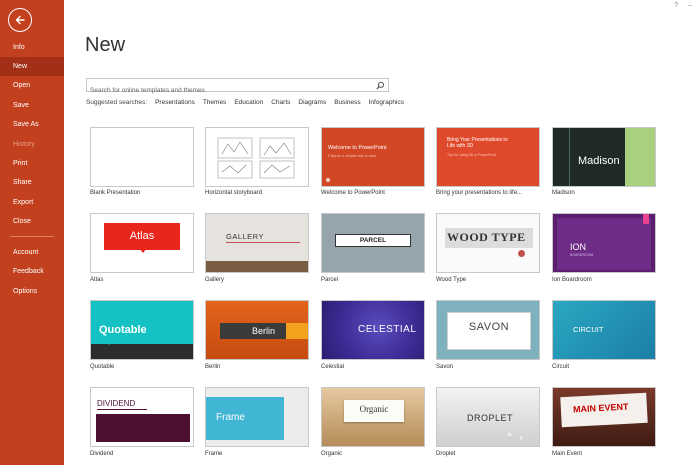 The width and height of the screenshot is (700, 465). I want to click on template-horizontal-storyboard, so click(257, 157).